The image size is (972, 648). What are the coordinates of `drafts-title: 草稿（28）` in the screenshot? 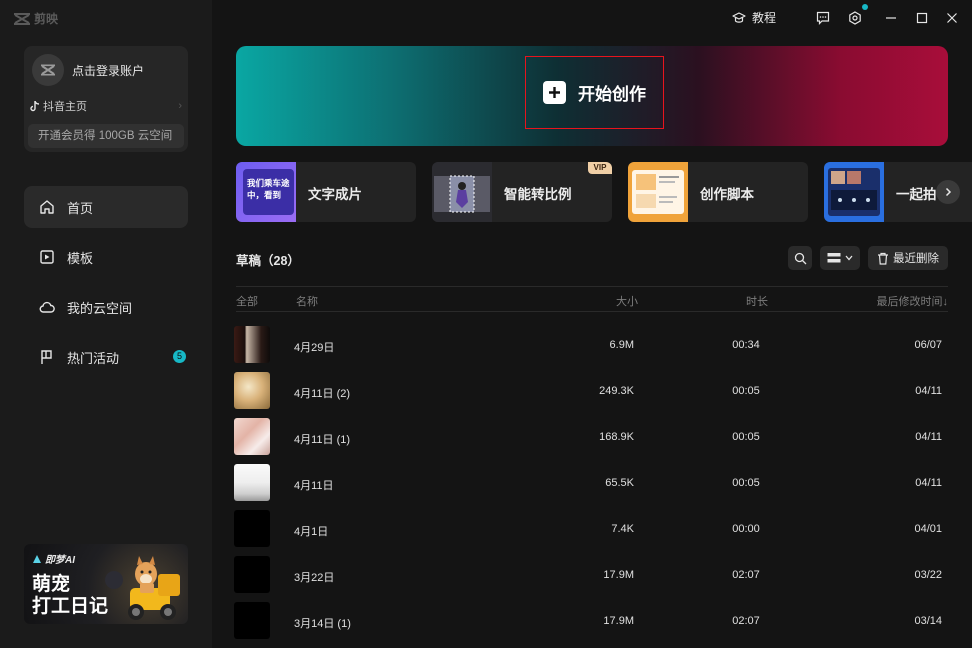 It's located at (268, 261).